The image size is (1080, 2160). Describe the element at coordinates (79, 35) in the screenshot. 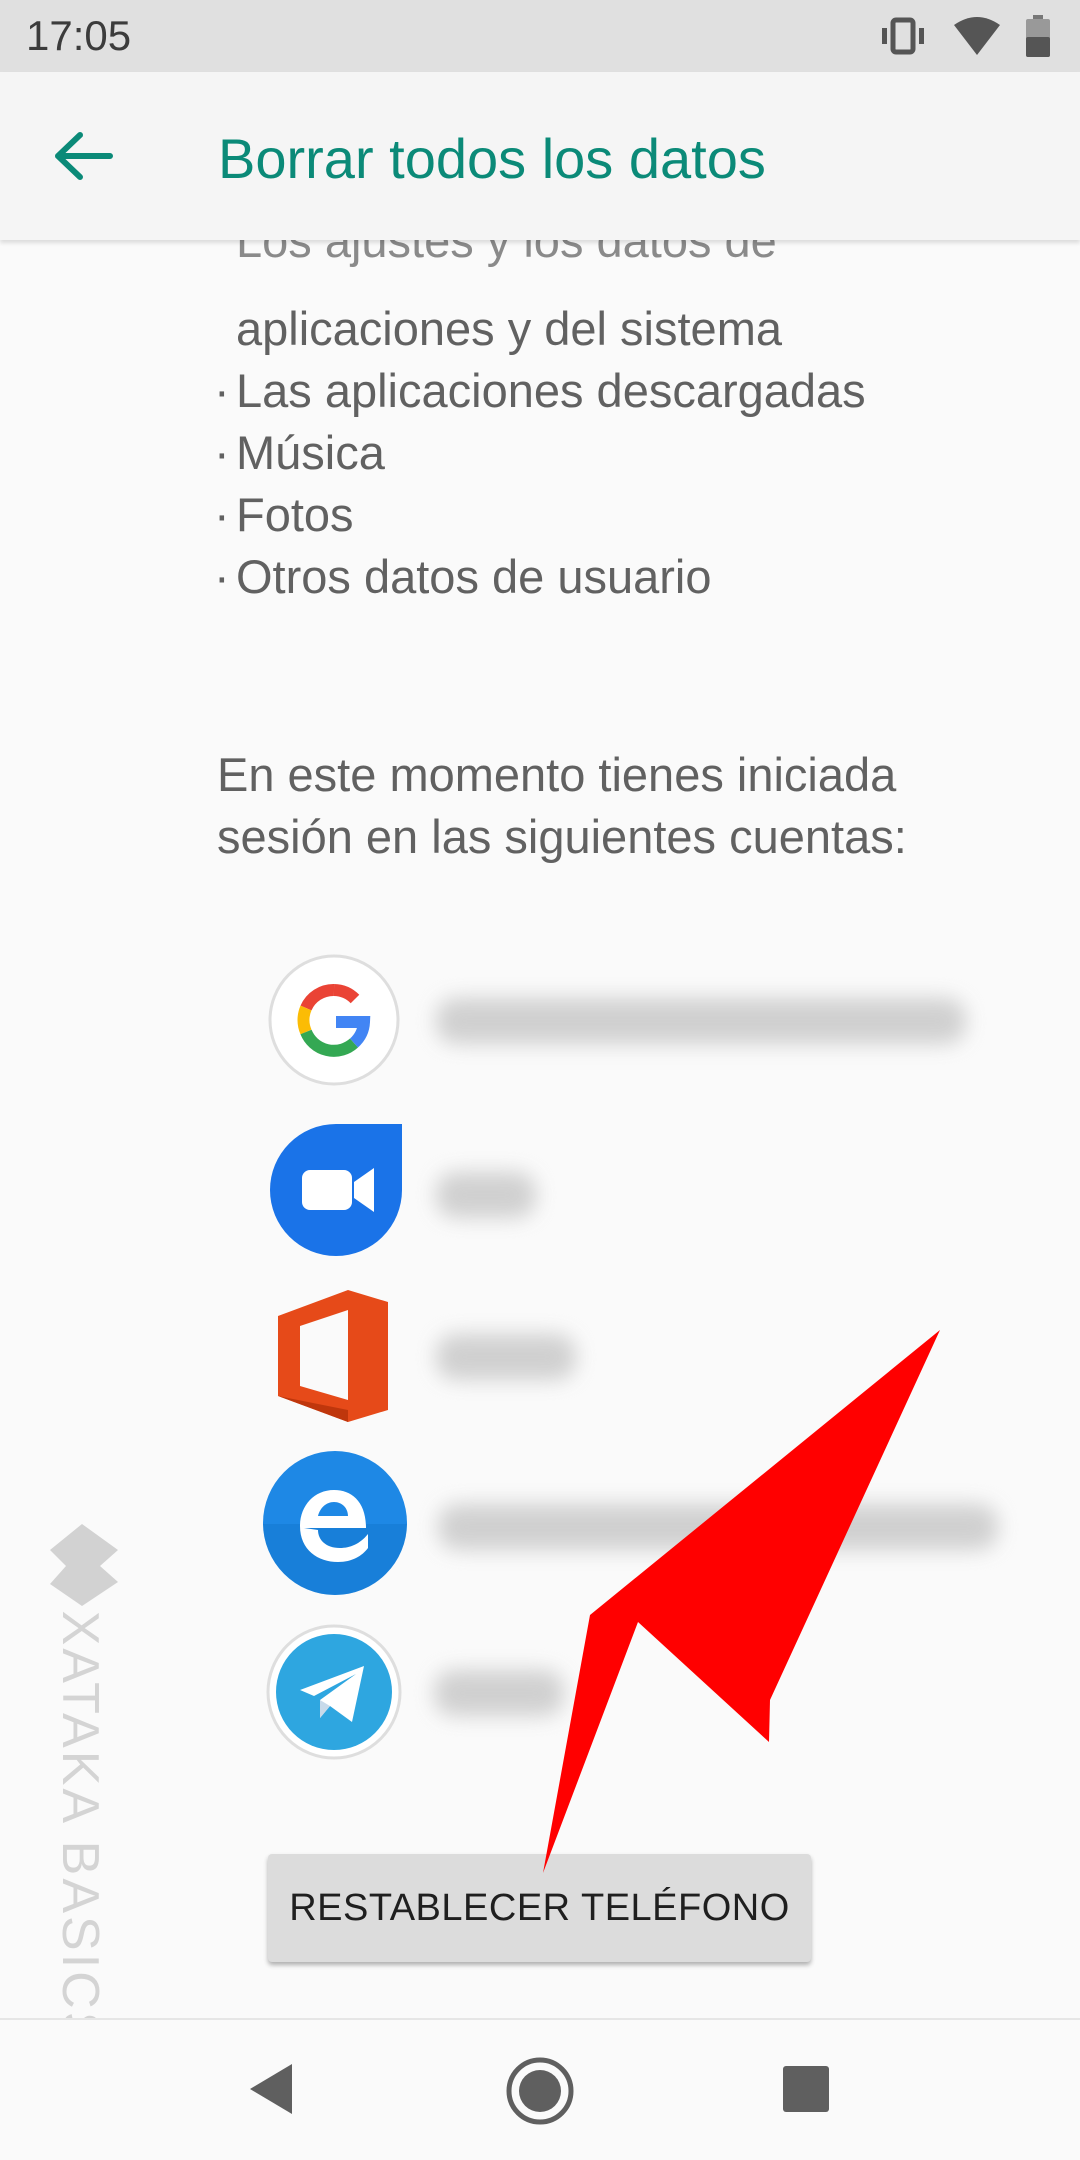

I see `status-time: 17:05` at that location.